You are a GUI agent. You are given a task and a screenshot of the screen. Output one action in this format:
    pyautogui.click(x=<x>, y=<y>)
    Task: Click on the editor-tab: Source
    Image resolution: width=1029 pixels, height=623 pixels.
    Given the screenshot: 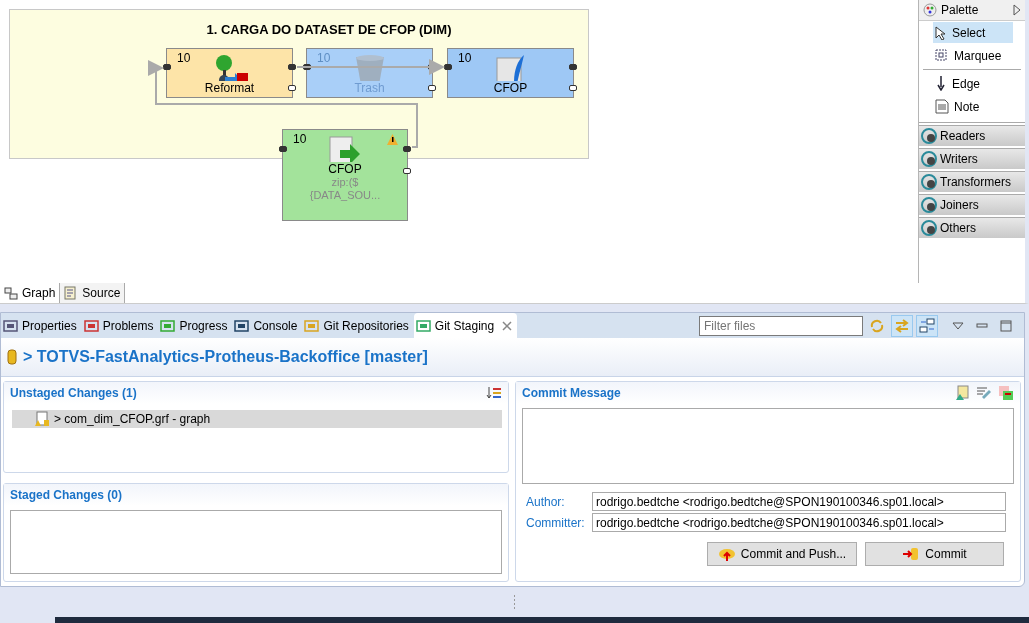 What is the action you would take?
    pyautogui.click(x=93, y=293)
    